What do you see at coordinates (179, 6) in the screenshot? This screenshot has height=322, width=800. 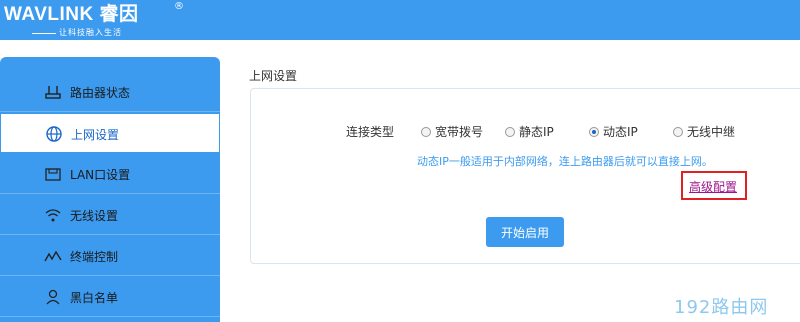 I see `registered-mark: ®` at bounding box center [179, 6].